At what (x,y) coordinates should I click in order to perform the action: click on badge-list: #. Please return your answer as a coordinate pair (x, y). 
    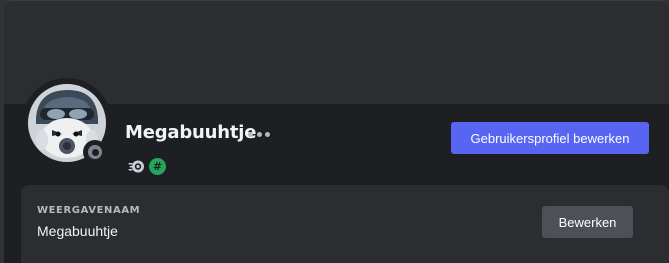
    Looking at the image, I should click on (147, 166).